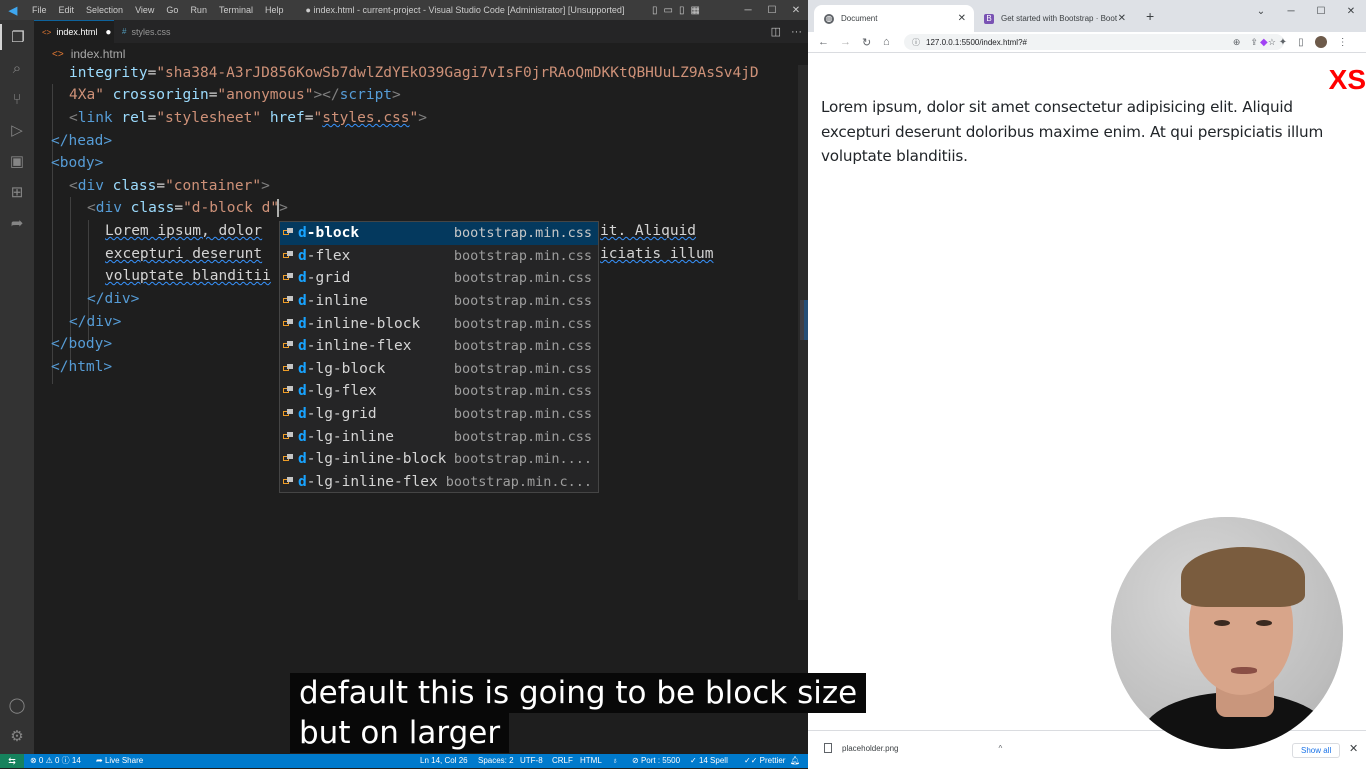  Describe the element at coordinates (1094, 42) in the screenshot. I see `address-bar: ⓘ 127.0.0.1:5500/index.html?# ⊕ ⇪ ☆` at that location.